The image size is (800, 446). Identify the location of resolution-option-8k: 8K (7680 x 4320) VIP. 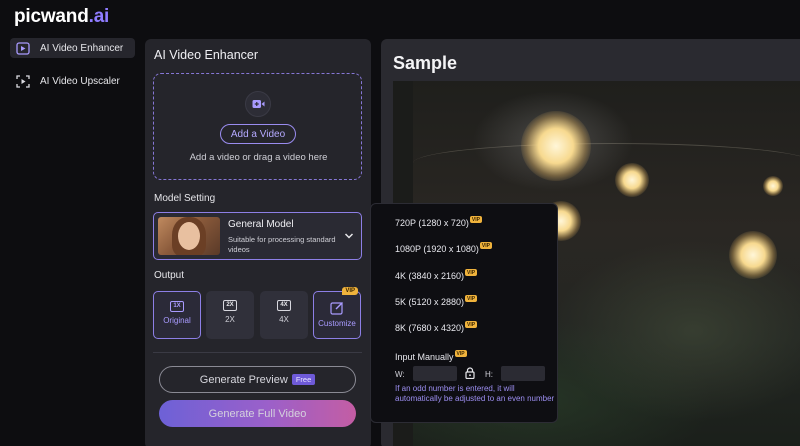
(436, 327).